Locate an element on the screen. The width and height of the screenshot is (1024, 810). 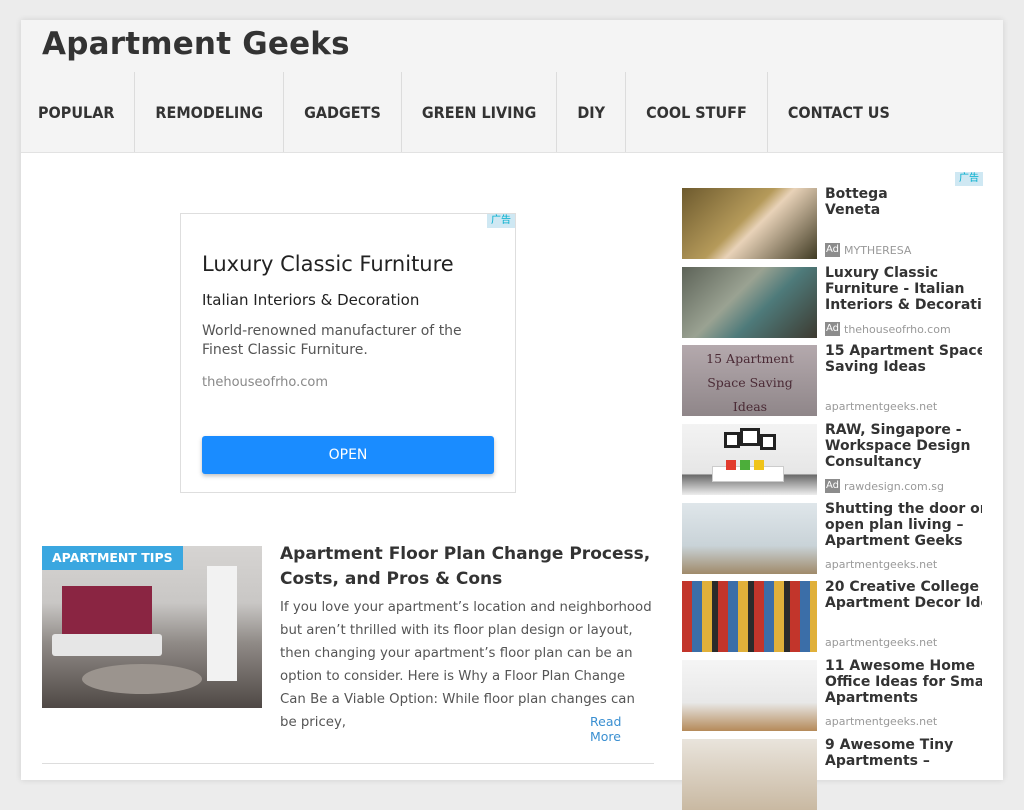
thumb-column is located at coordinates (222, 623).